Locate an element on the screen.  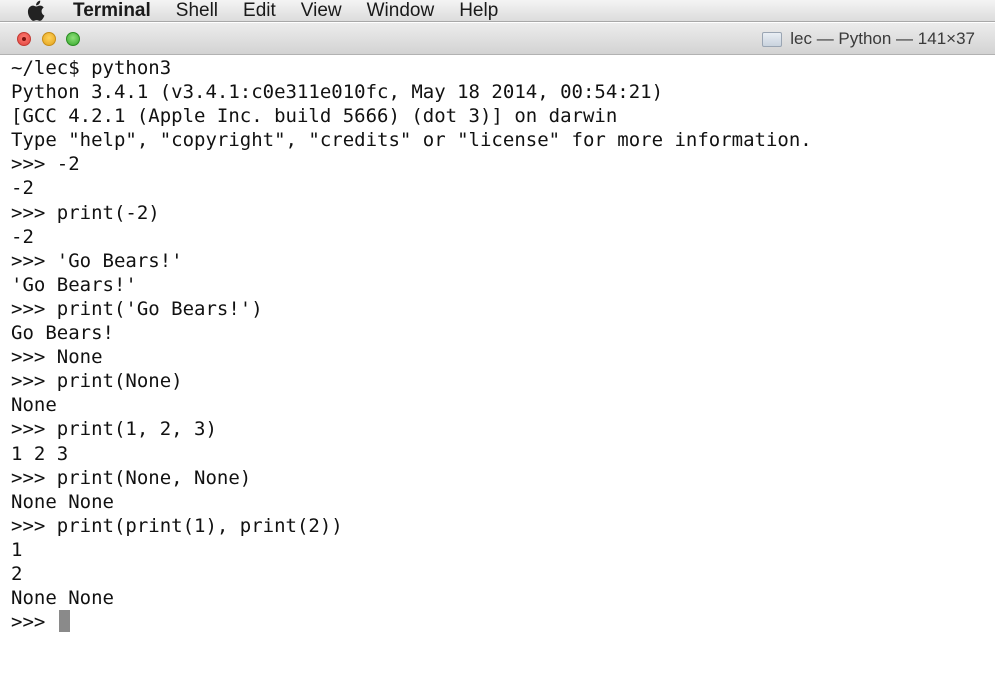
terminal-line: 'Go Bears!' is located at coordinates (74, 284).